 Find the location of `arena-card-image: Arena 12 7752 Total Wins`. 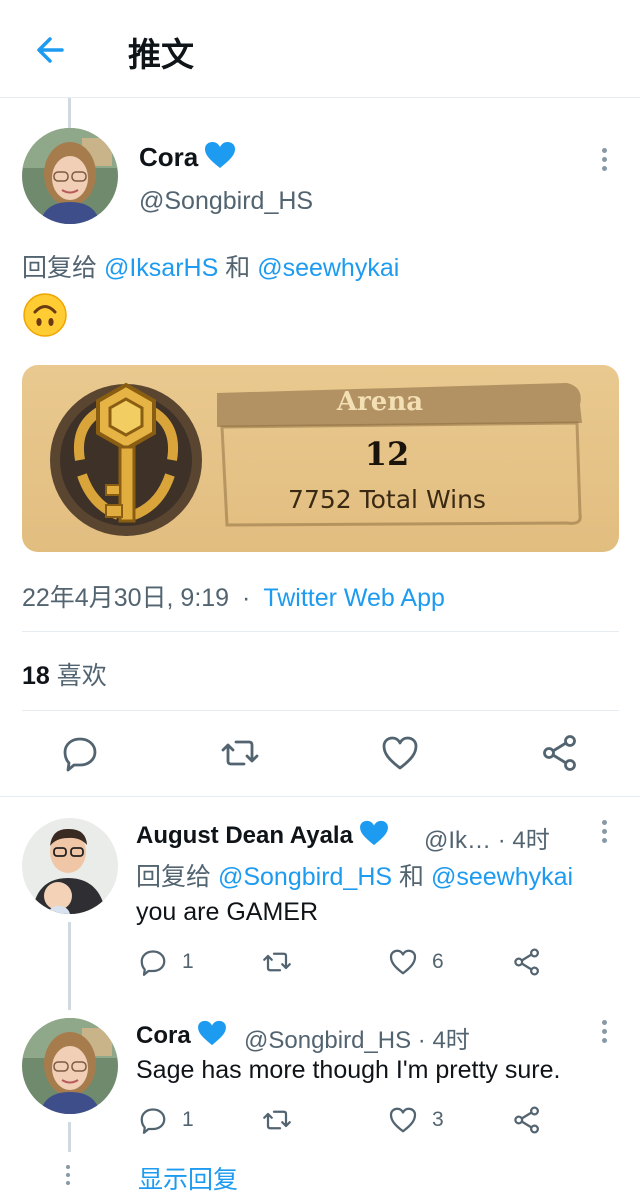

arena-card-image: Arena 12 7752 Total Wins is located at coordinates (320, 458).